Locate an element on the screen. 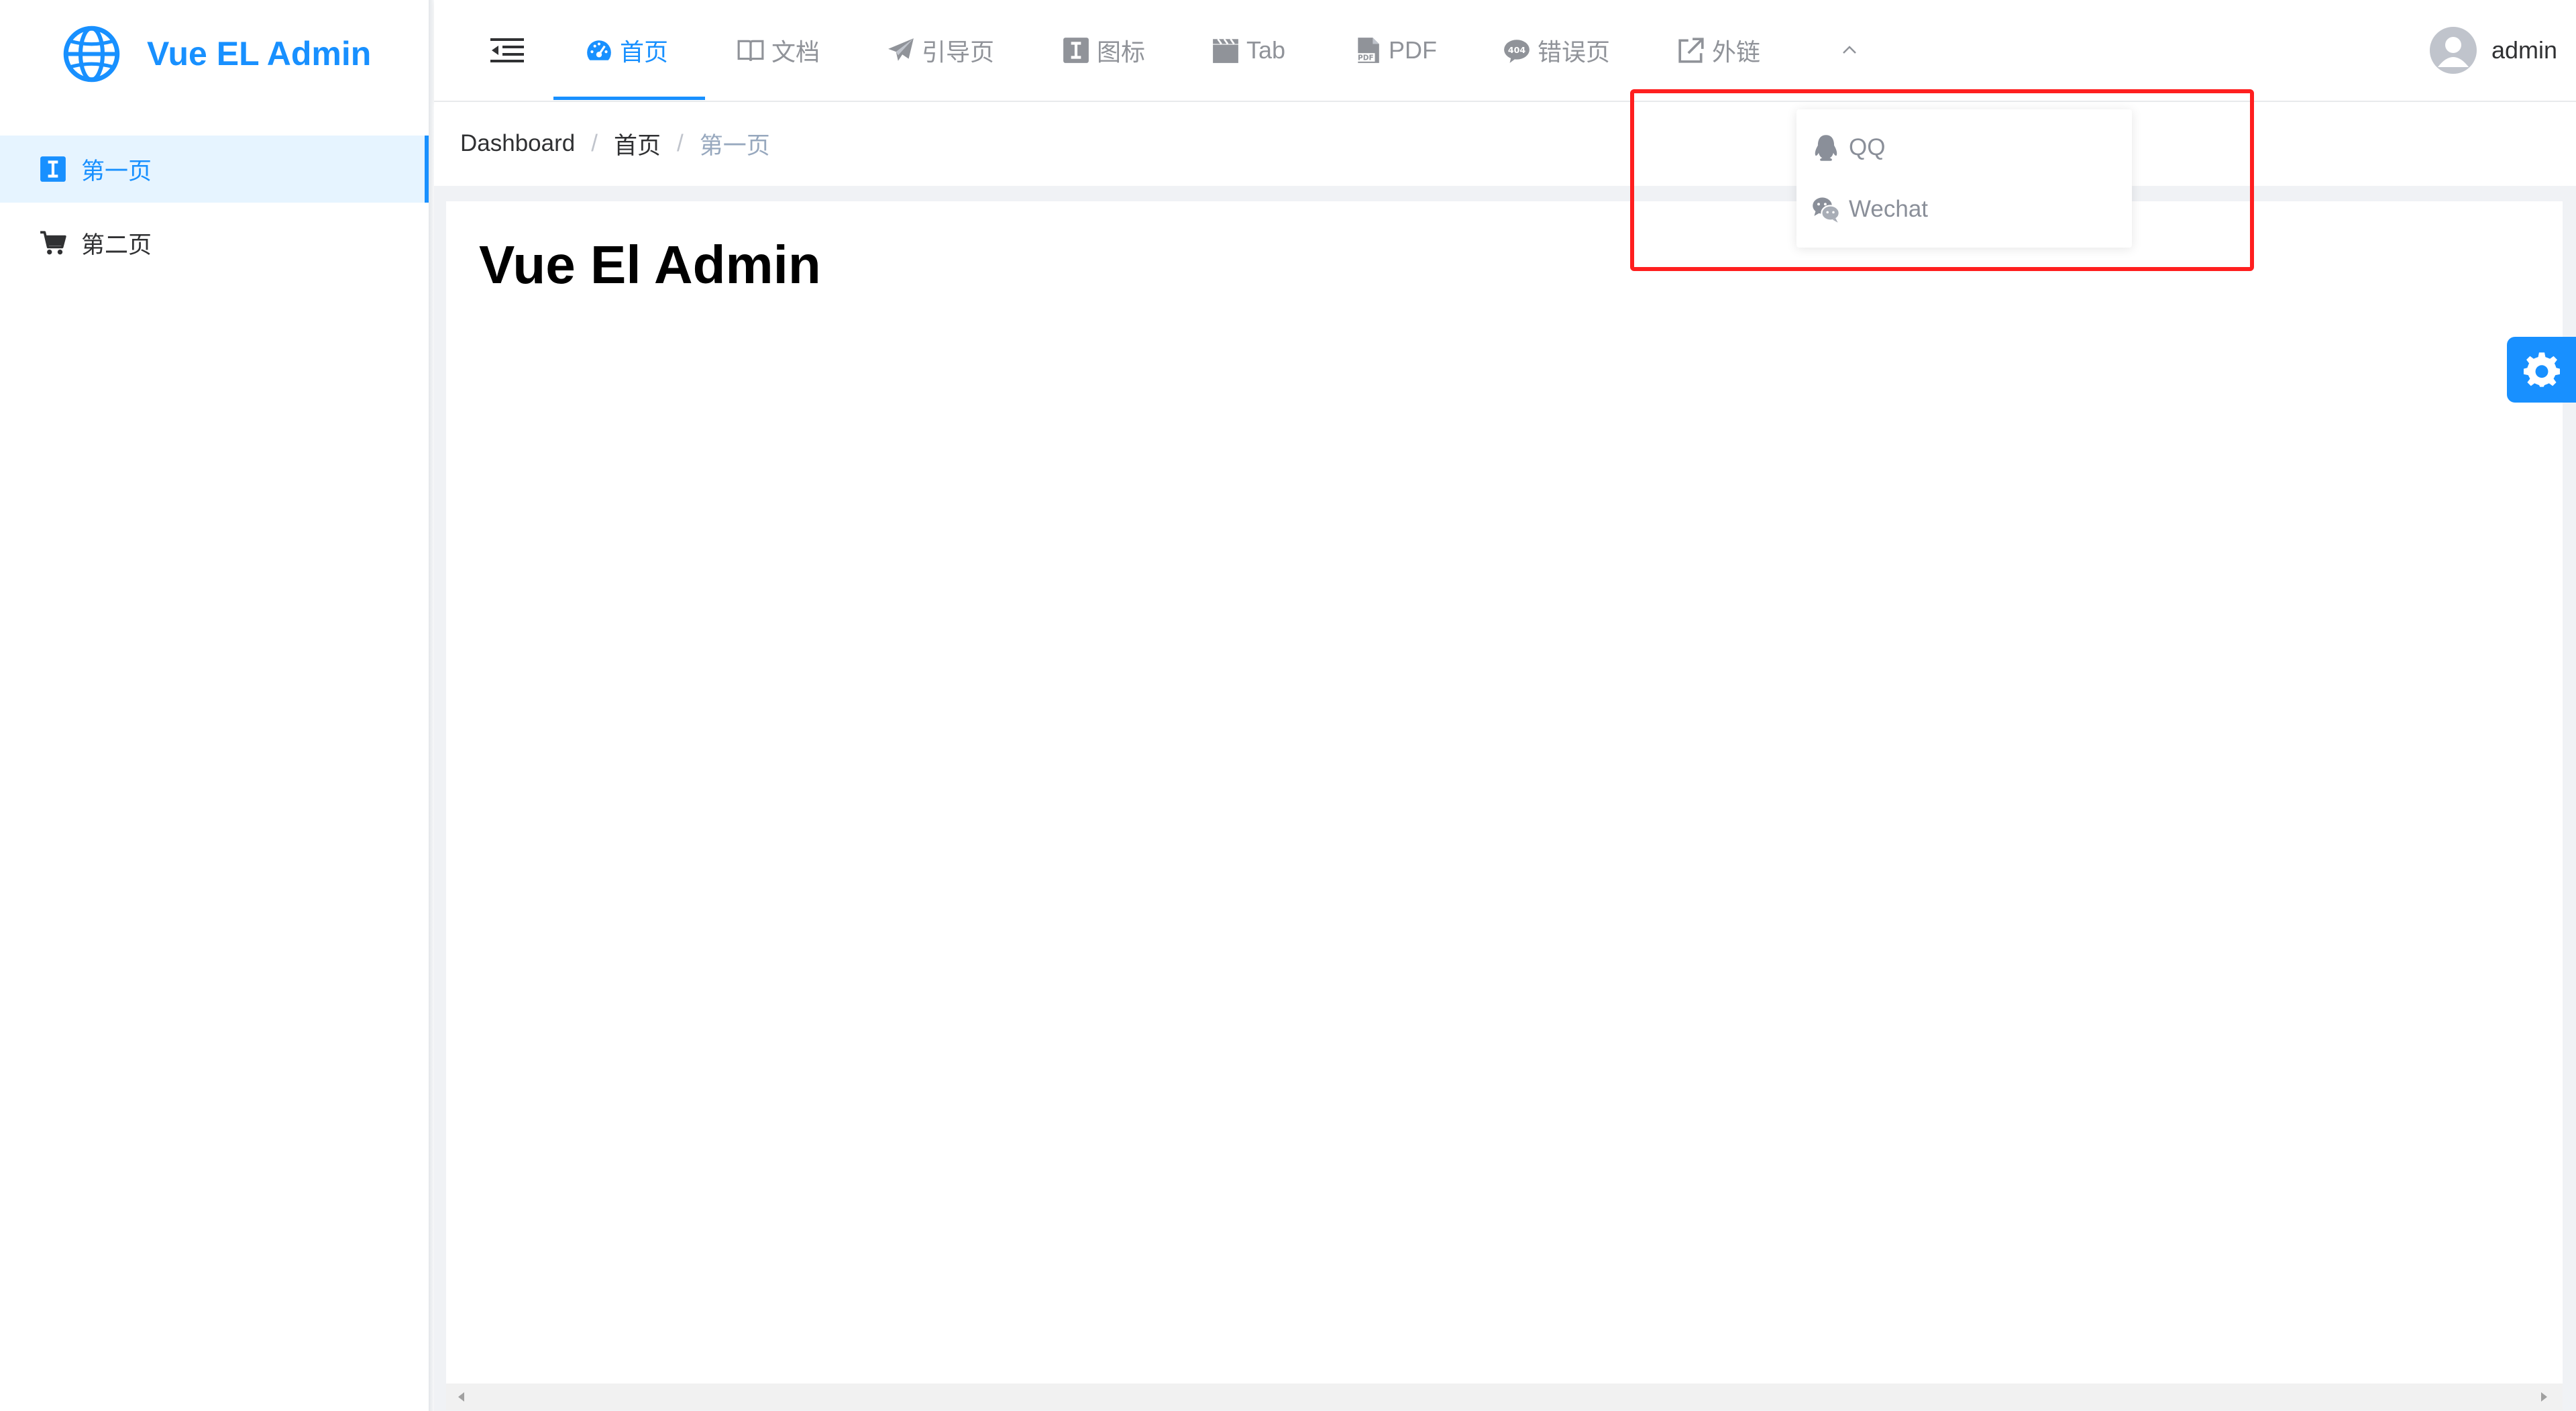 The image size is (2576, 1411). nav-label: 首页 is located at coordinates (644, 52).